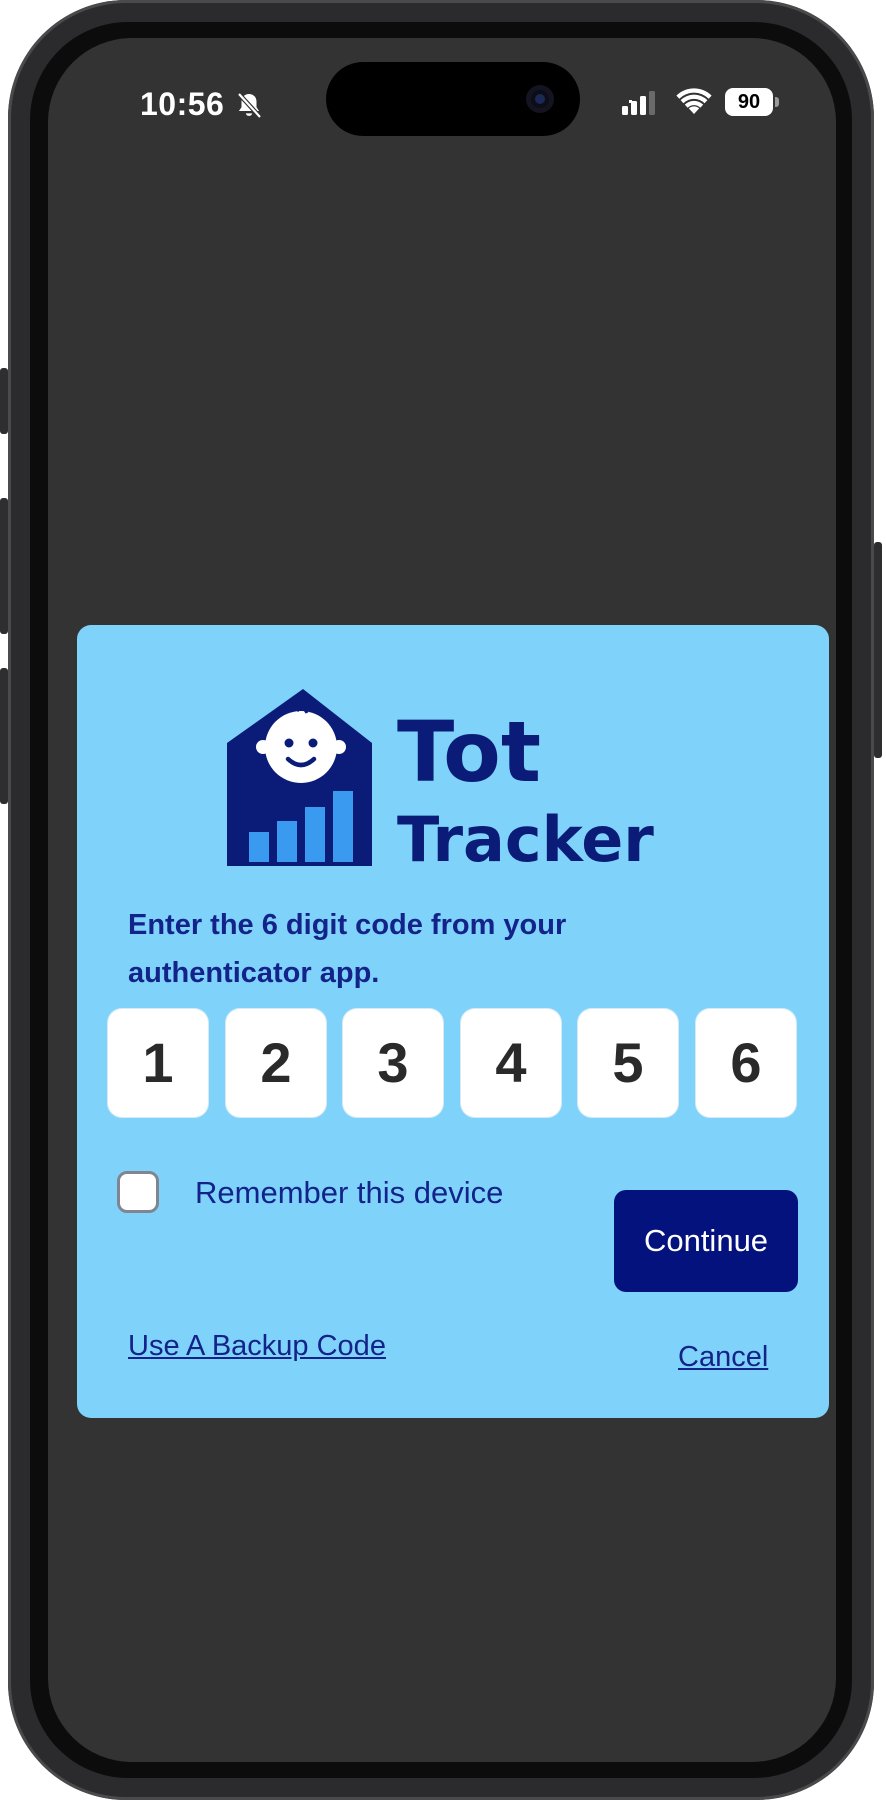  I want to click on baby-face-icon, so click(301, 747).